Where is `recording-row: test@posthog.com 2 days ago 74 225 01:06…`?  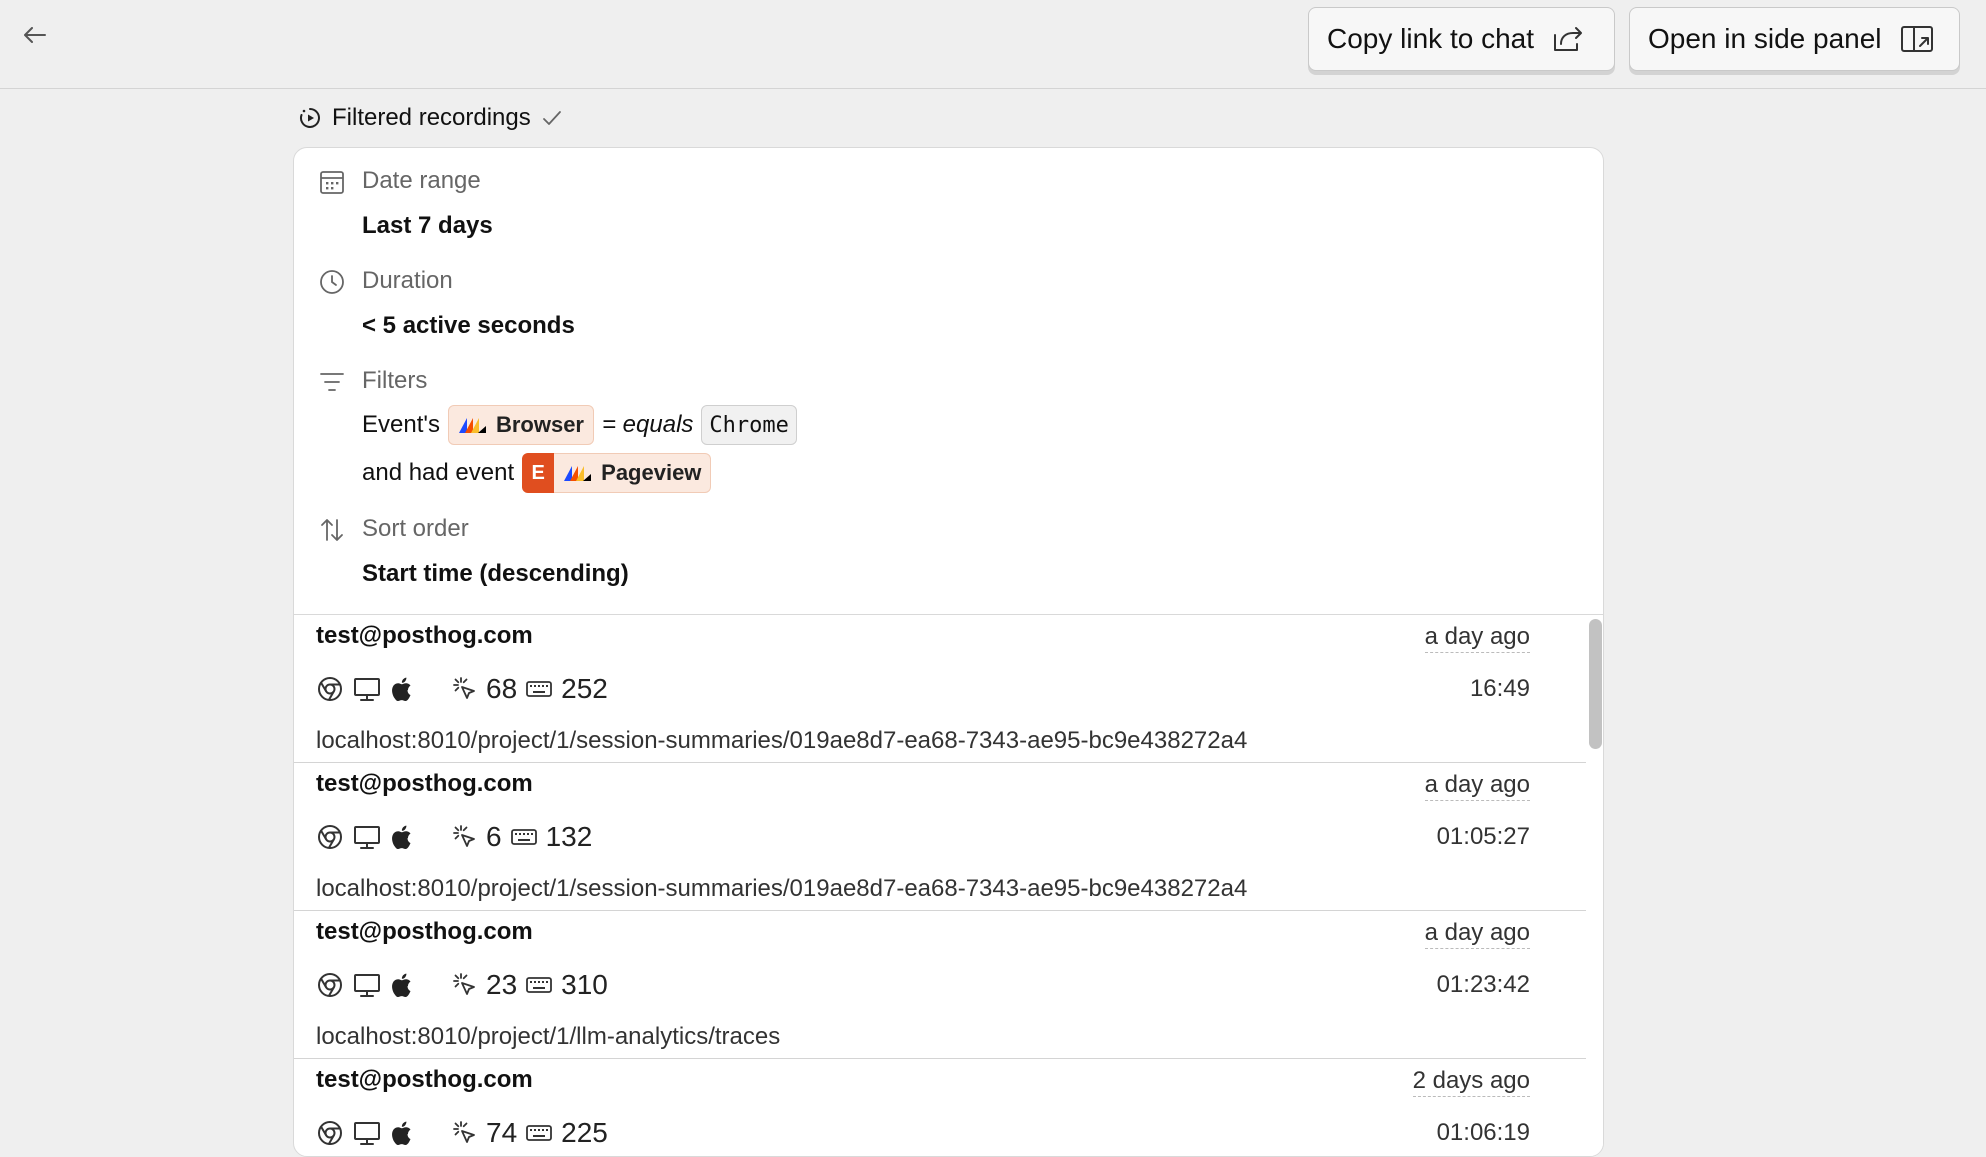 recording-row: test@posthog.com 2 days ago 74 225 01:06… is located at coordinates (940, 1107).